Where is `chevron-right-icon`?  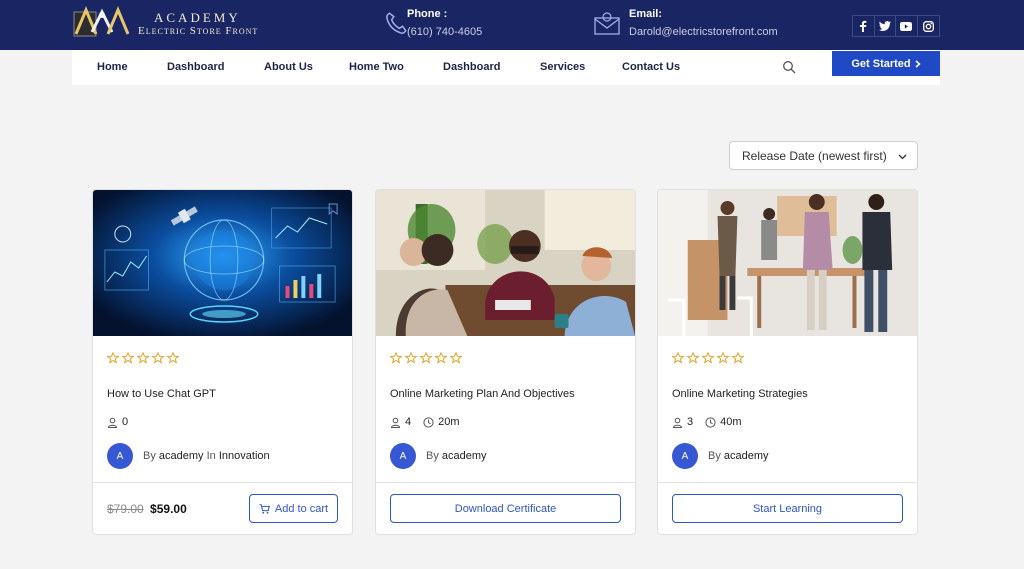
chevron-right-icon is located at coordinates (918, 63).